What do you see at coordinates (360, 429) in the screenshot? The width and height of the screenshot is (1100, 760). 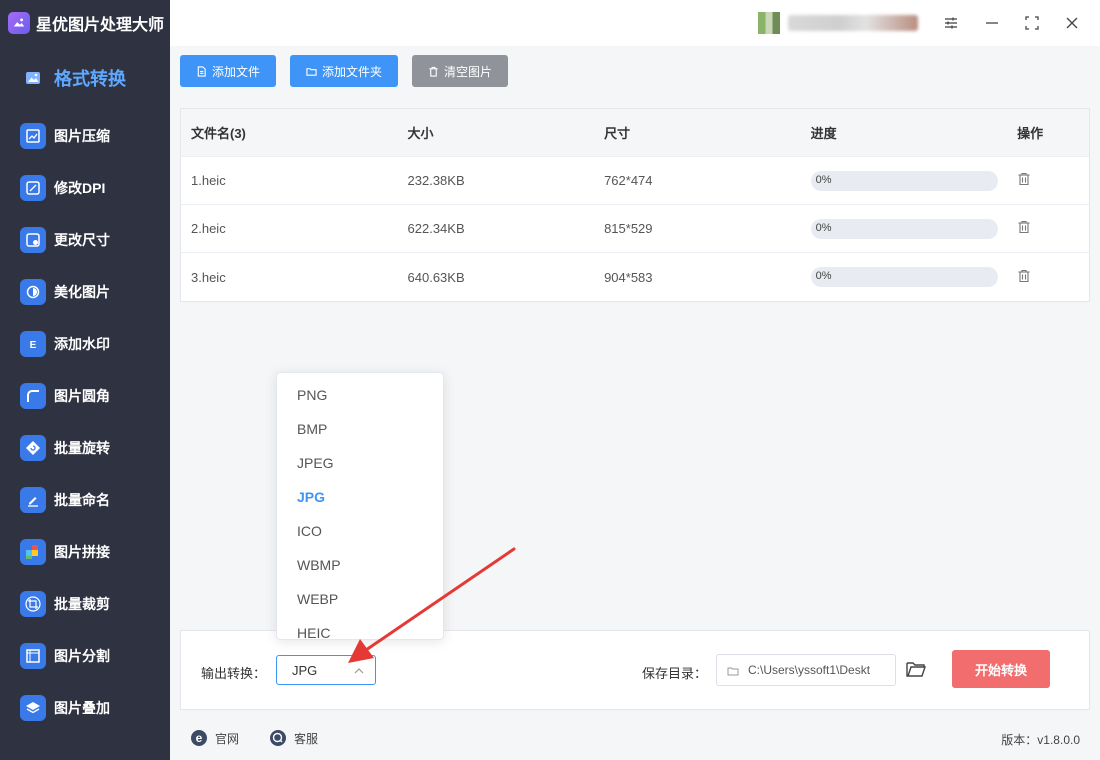 I see `format-option-bmp: BMP` at bounding box center [360, 429].